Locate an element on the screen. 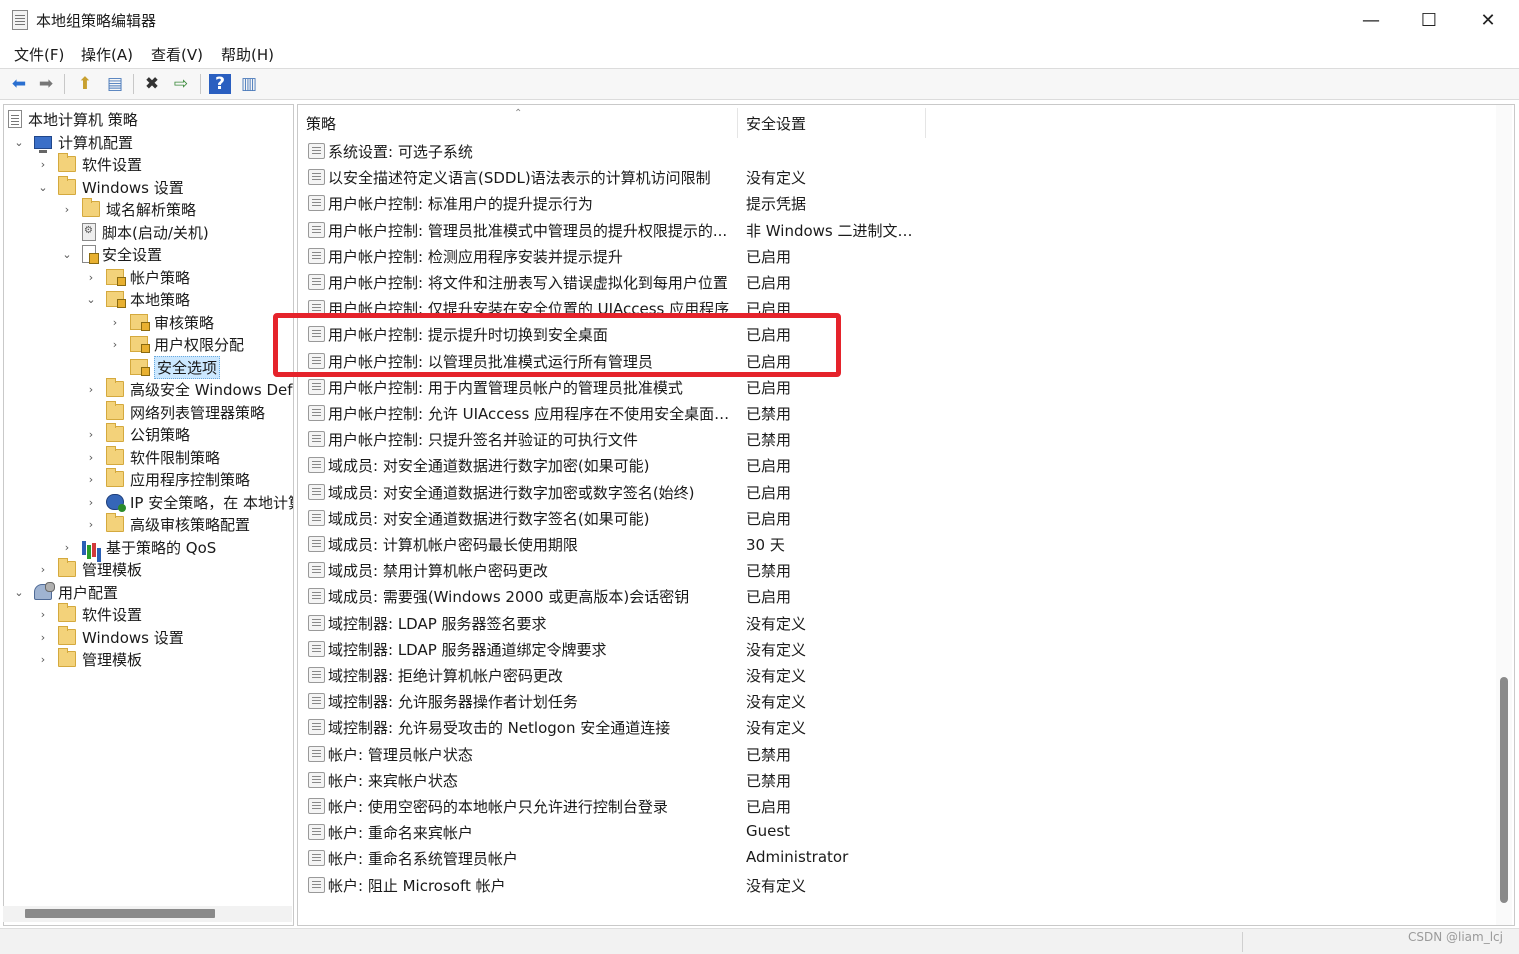 Image resolution: width=1519 pixels, height=954 pixels. list-item: 域成员: 计算机帐户密码最长使用期限 30 天 is located at coordinates (898, 544).